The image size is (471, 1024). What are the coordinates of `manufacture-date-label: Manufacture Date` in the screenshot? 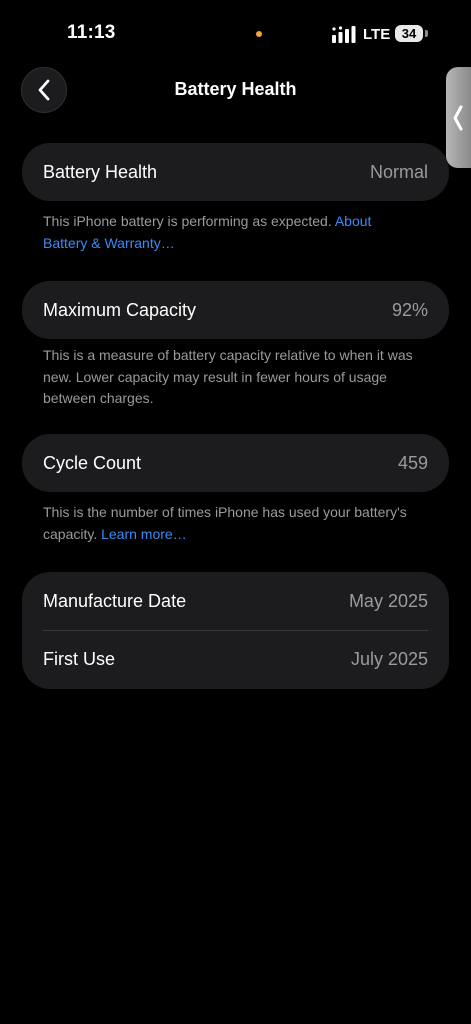 It's located at (115, 601).